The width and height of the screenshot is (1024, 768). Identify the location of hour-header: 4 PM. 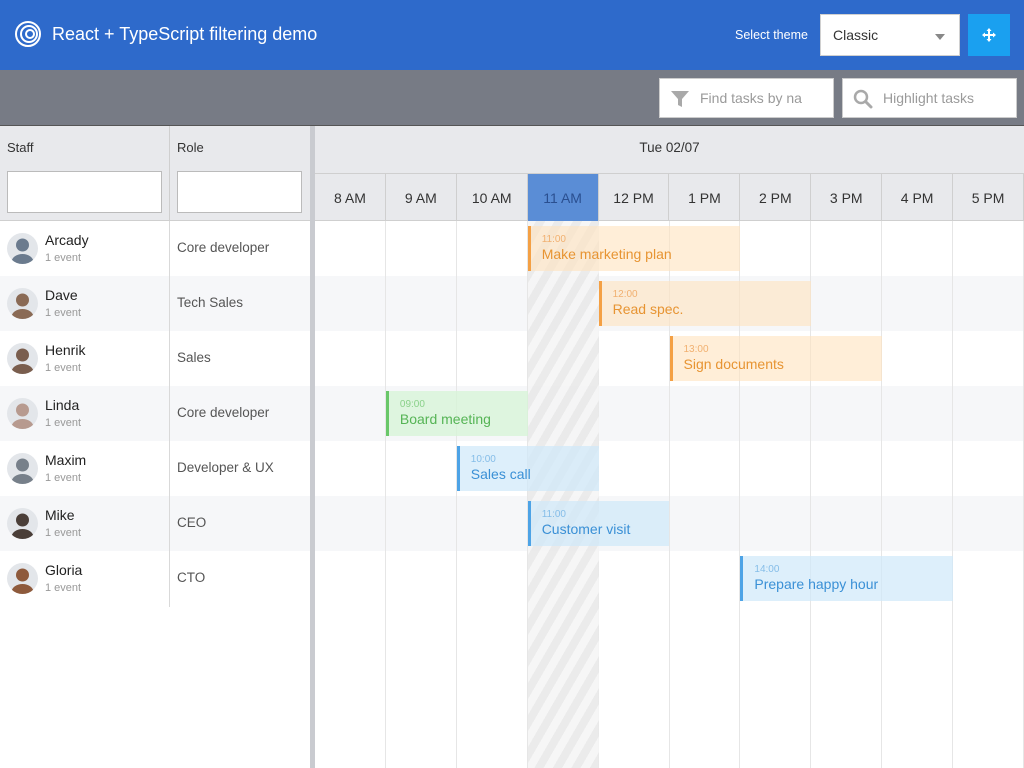
(918, 197).